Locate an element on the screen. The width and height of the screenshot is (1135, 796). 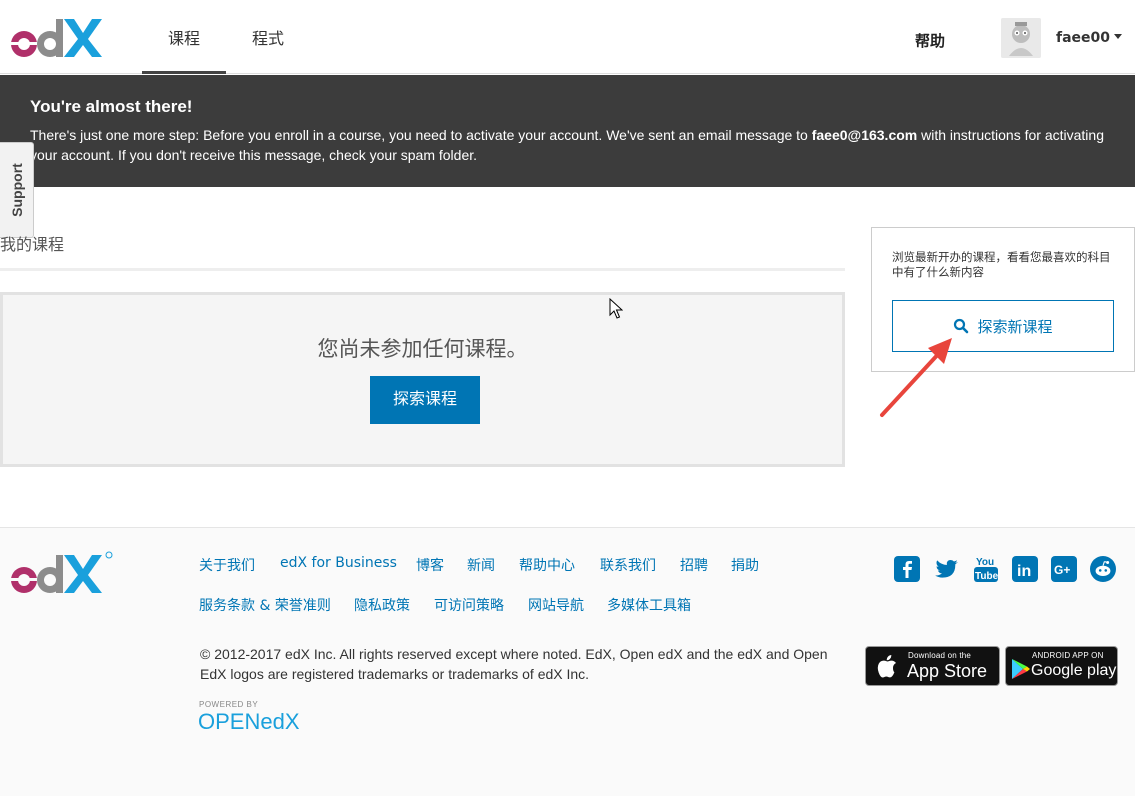
tab-programs-label: 程式 is located at coordinates (267, 38).